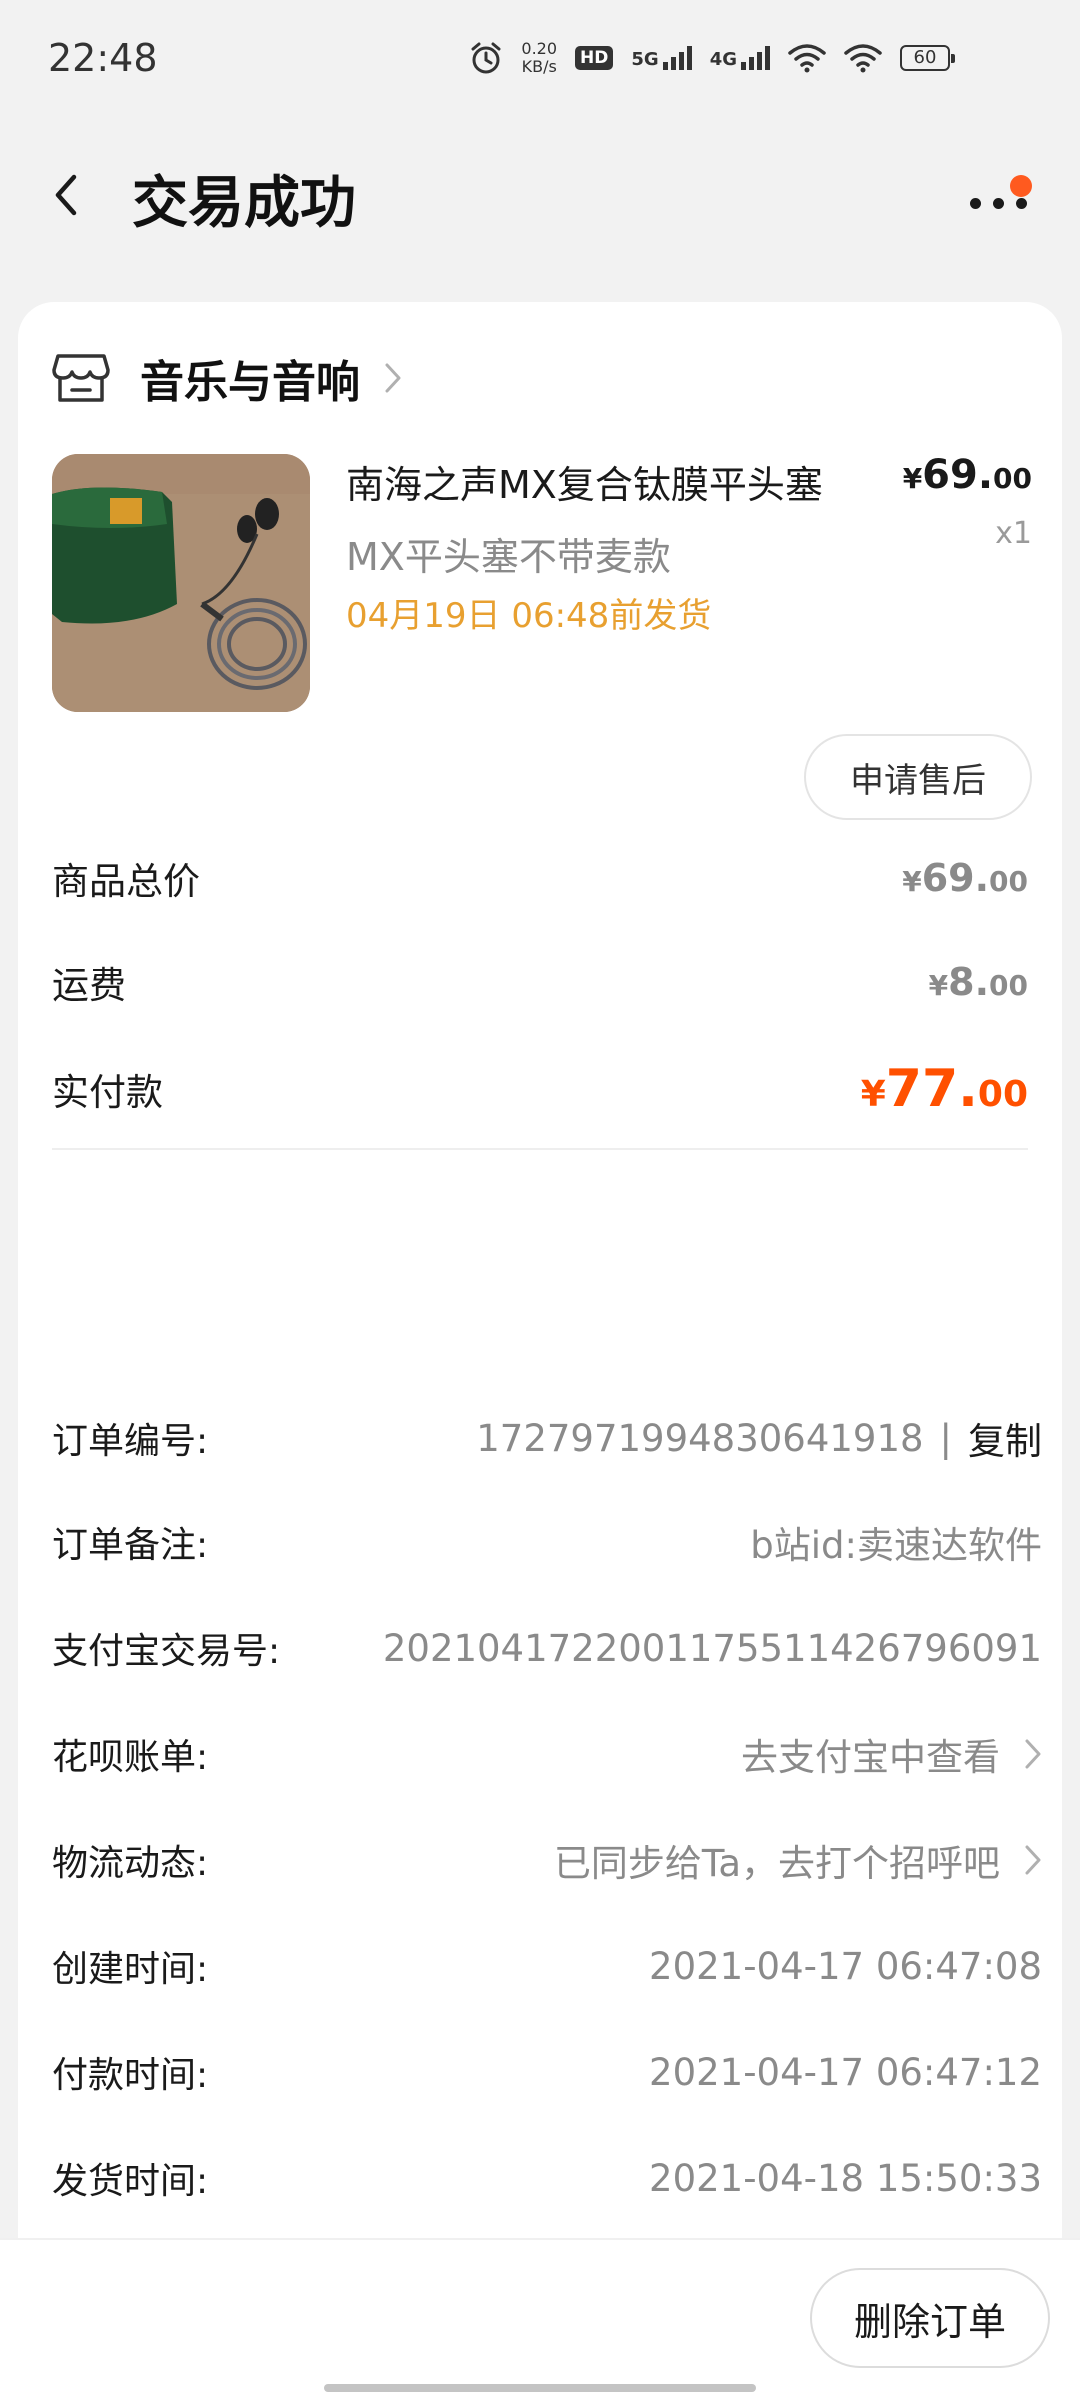 The image size is (1080, 2400). What do you see at coordinates (845, 2178) in the screenshot?
I see `shipped-time-value: 2021-04-18 15:50:33` at bounding box center [845, 2178].